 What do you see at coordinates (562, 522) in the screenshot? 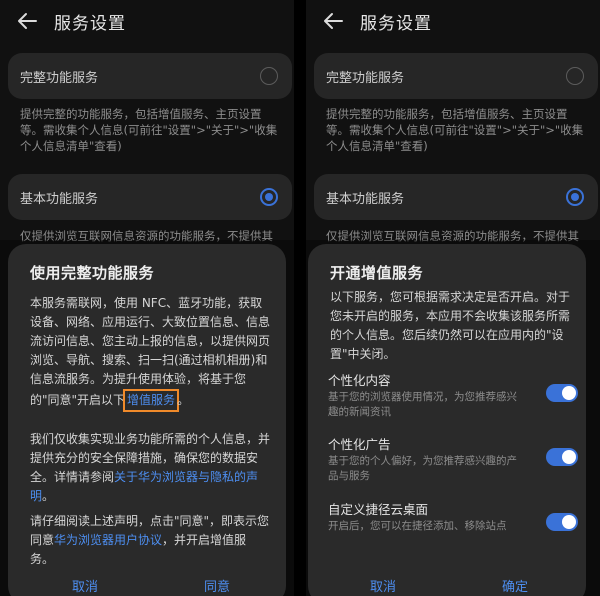
I see `cloud-desktop-toggle` at bounding box center [562, 522].